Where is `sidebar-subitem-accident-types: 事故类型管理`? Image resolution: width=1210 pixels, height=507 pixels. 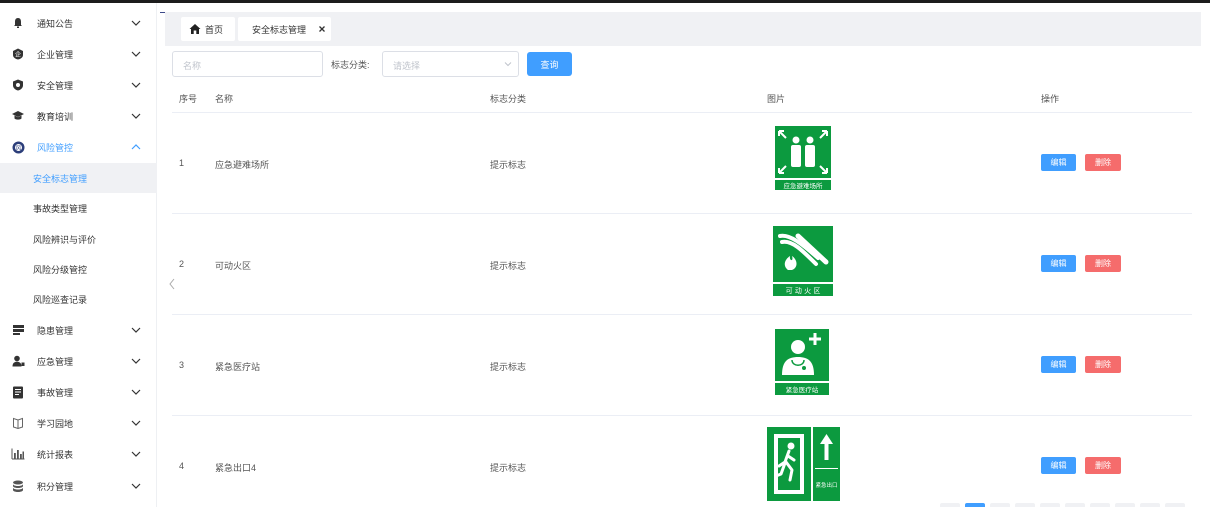 sidebar-subitem-accident-types: 事故类型管理 is located at coordinates (78, 208).